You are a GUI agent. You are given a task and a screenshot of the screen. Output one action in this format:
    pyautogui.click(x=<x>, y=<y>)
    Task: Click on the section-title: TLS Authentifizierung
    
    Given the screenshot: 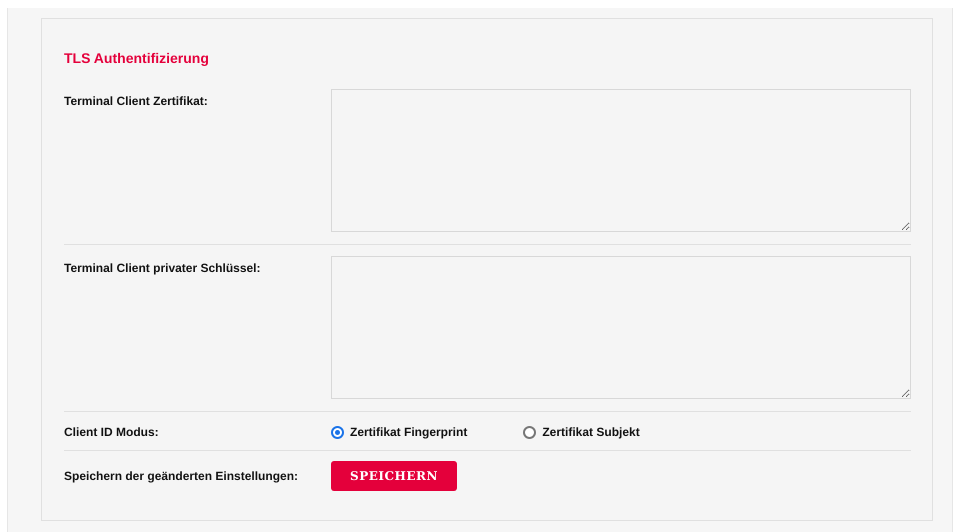 What is the action you would take?
    pyautogui.click(x=137, y=58)
    